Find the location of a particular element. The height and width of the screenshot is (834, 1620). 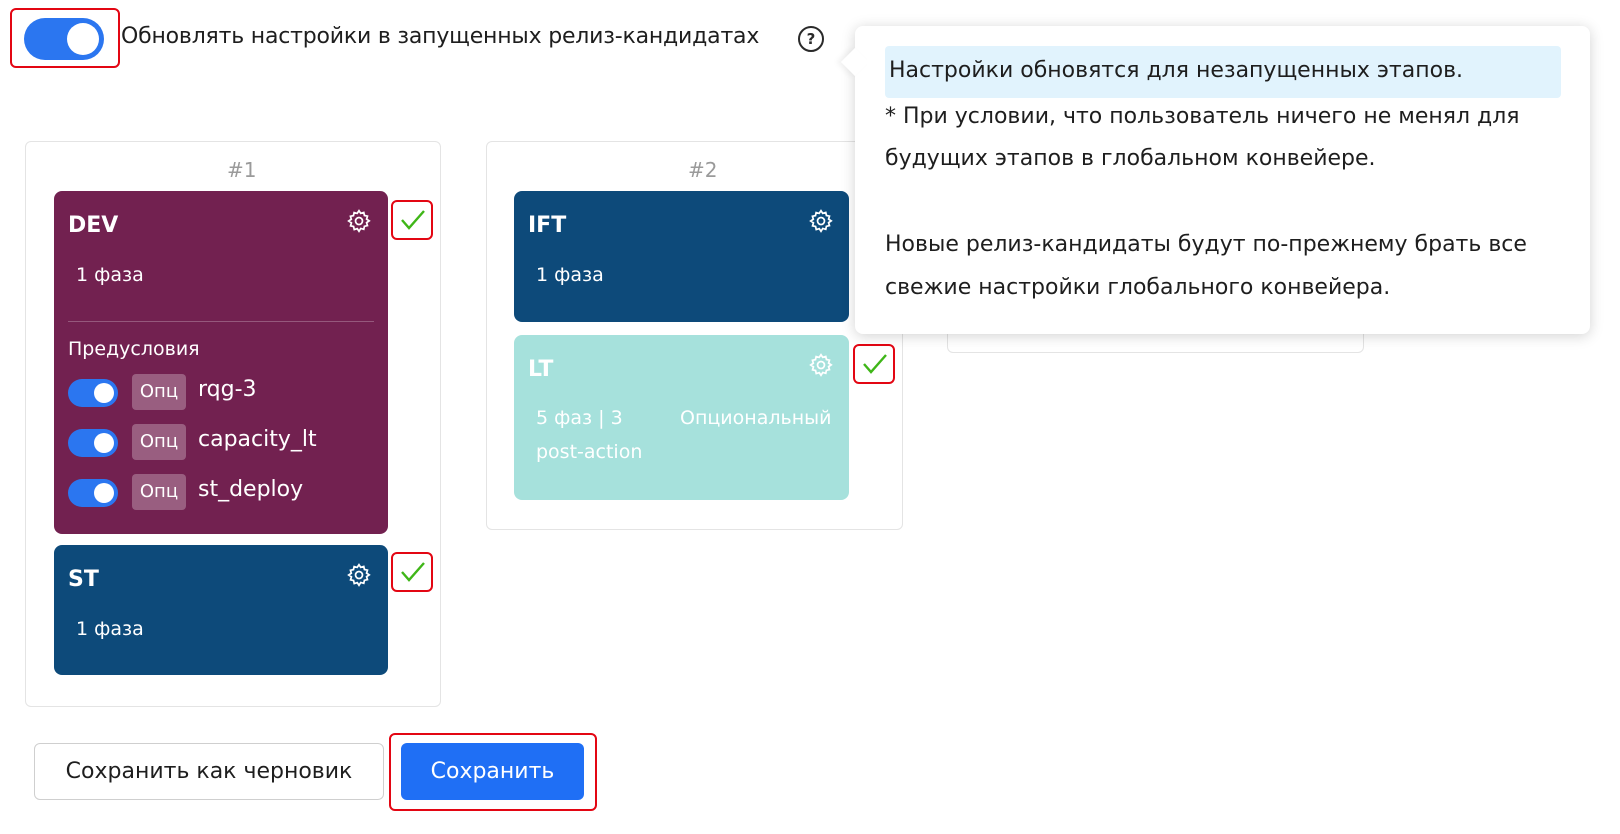

tooltip-text-line: свежие настройки глобального конвейера. is located at coordinates (1138, 287).